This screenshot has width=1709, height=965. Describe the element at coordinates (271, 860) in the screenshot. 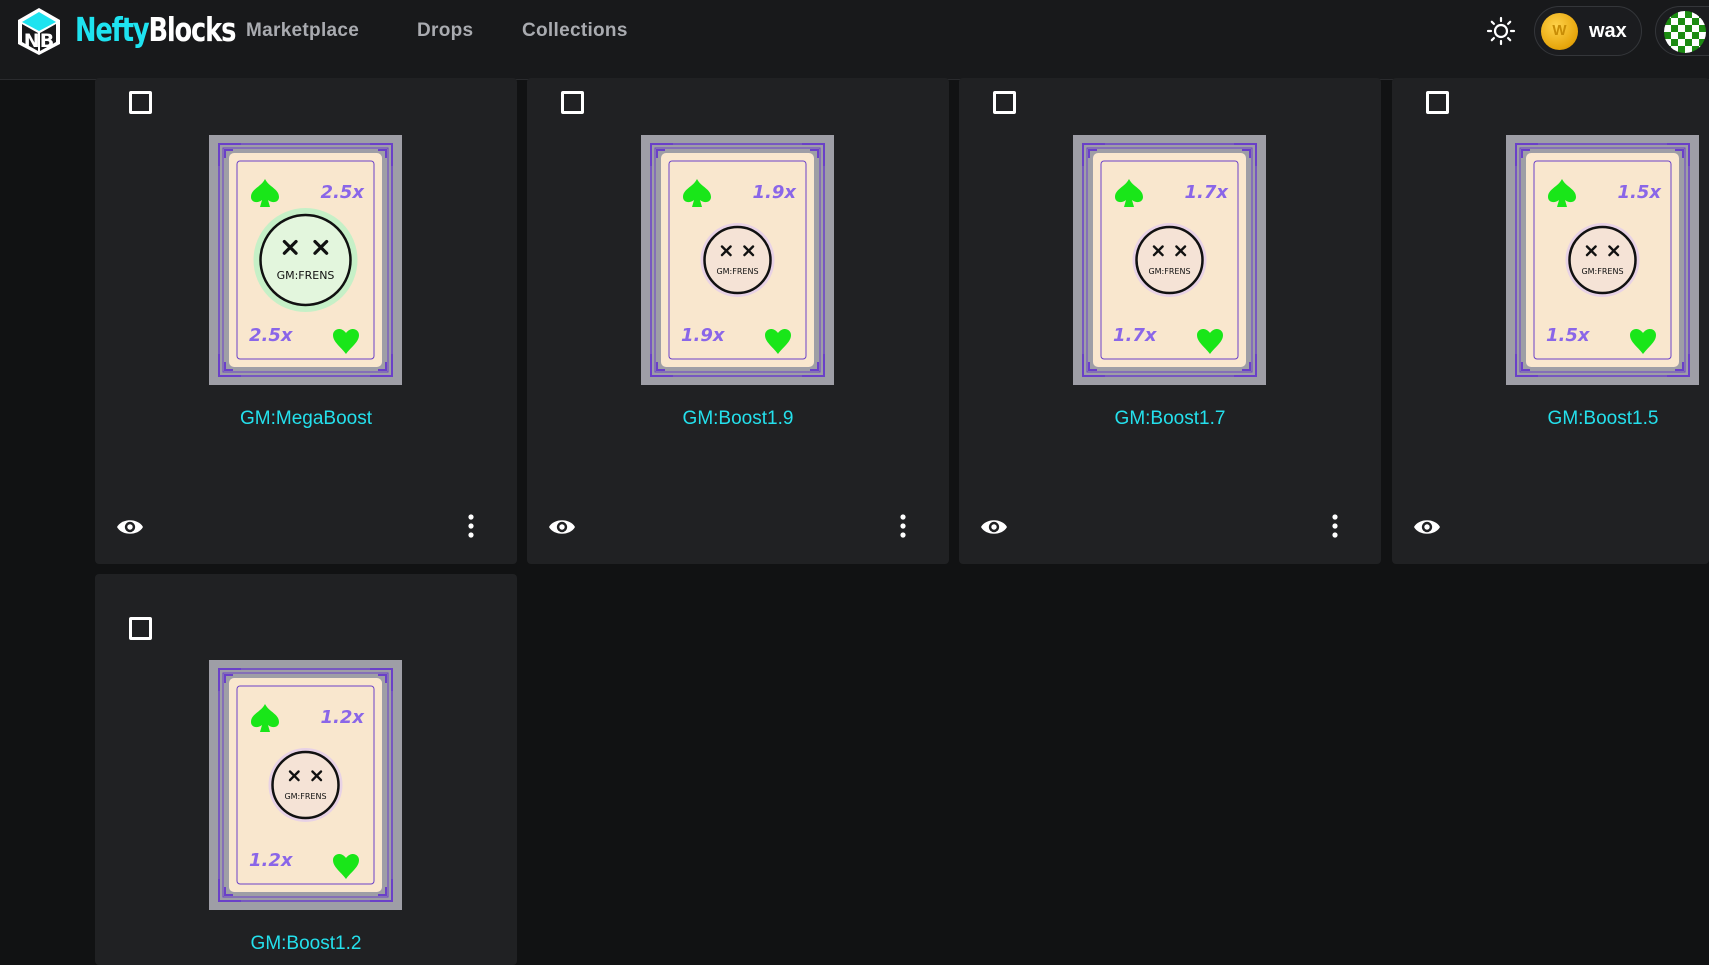

I see `multiplier-bottom: 1.2x` at that location.